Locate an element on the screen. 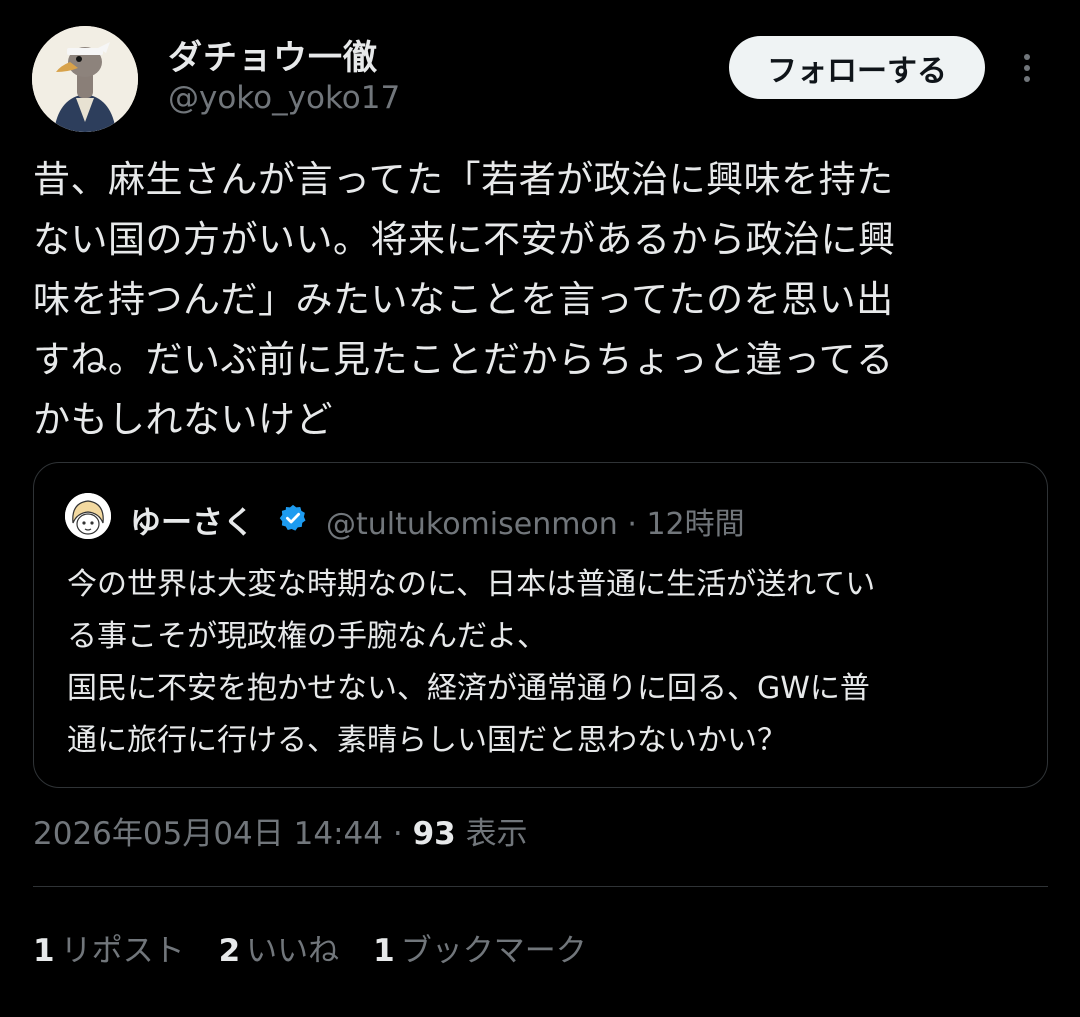 The image size is (1080, 1017). reposts-label: リポスト is located at coordinates (122, 951).